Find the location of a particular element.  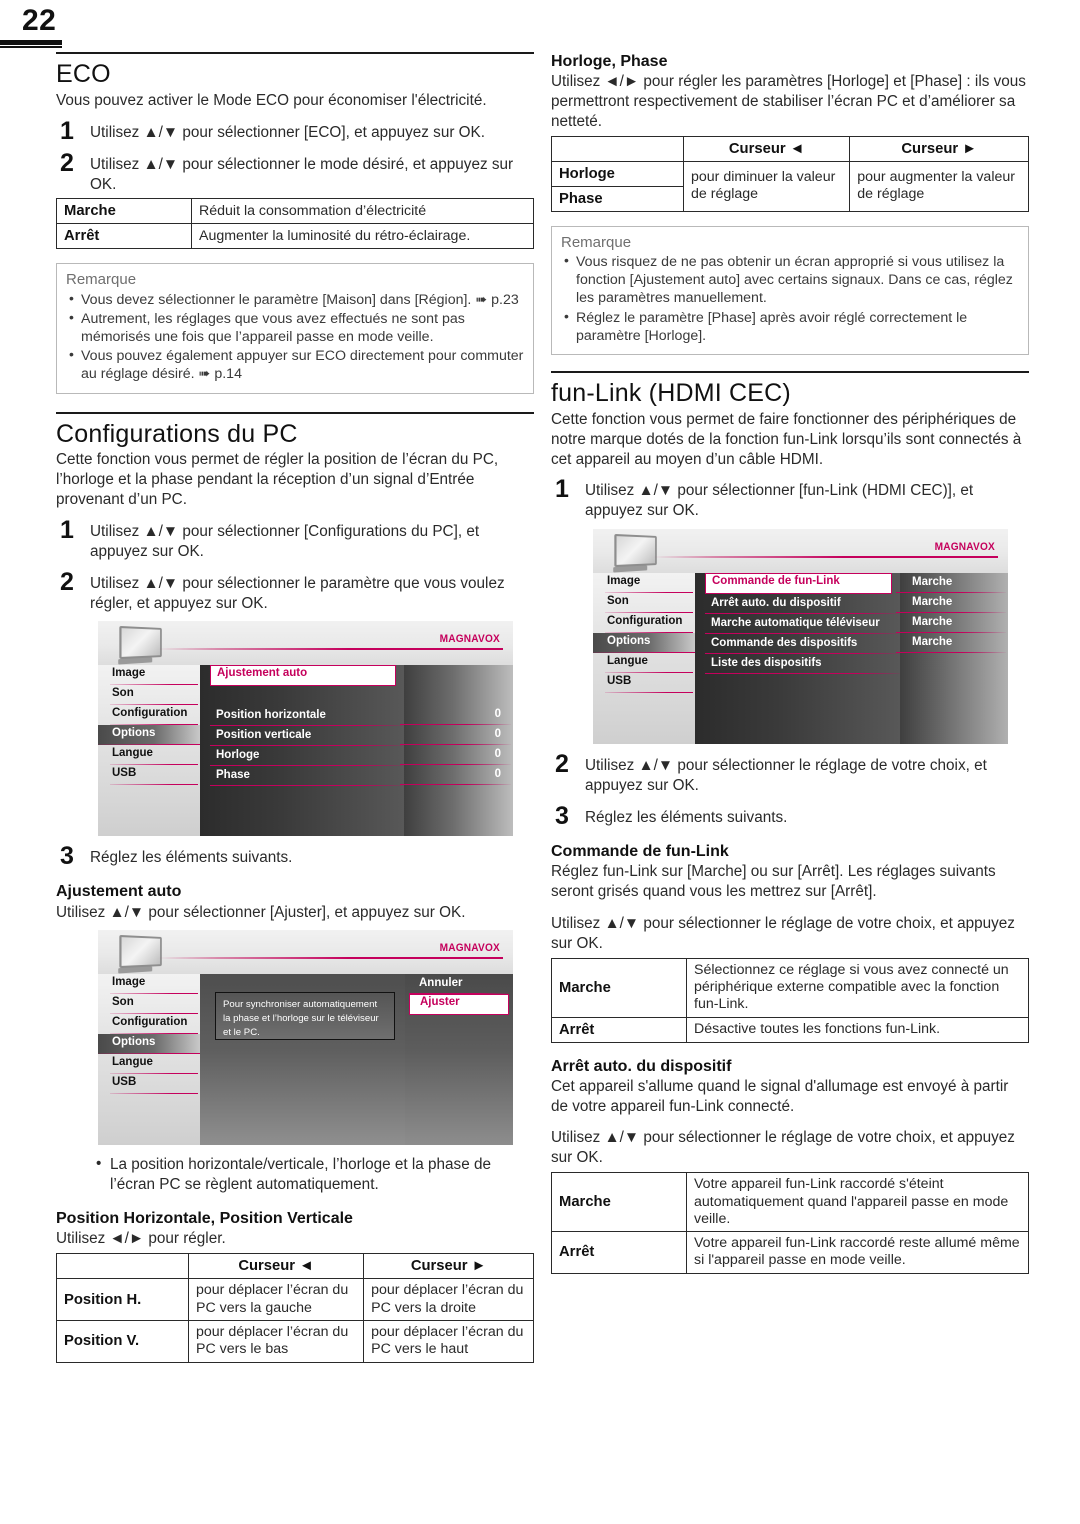

funlink-step-3-text: Réglez les éléments suivants. is located at coordinates (686, 817).